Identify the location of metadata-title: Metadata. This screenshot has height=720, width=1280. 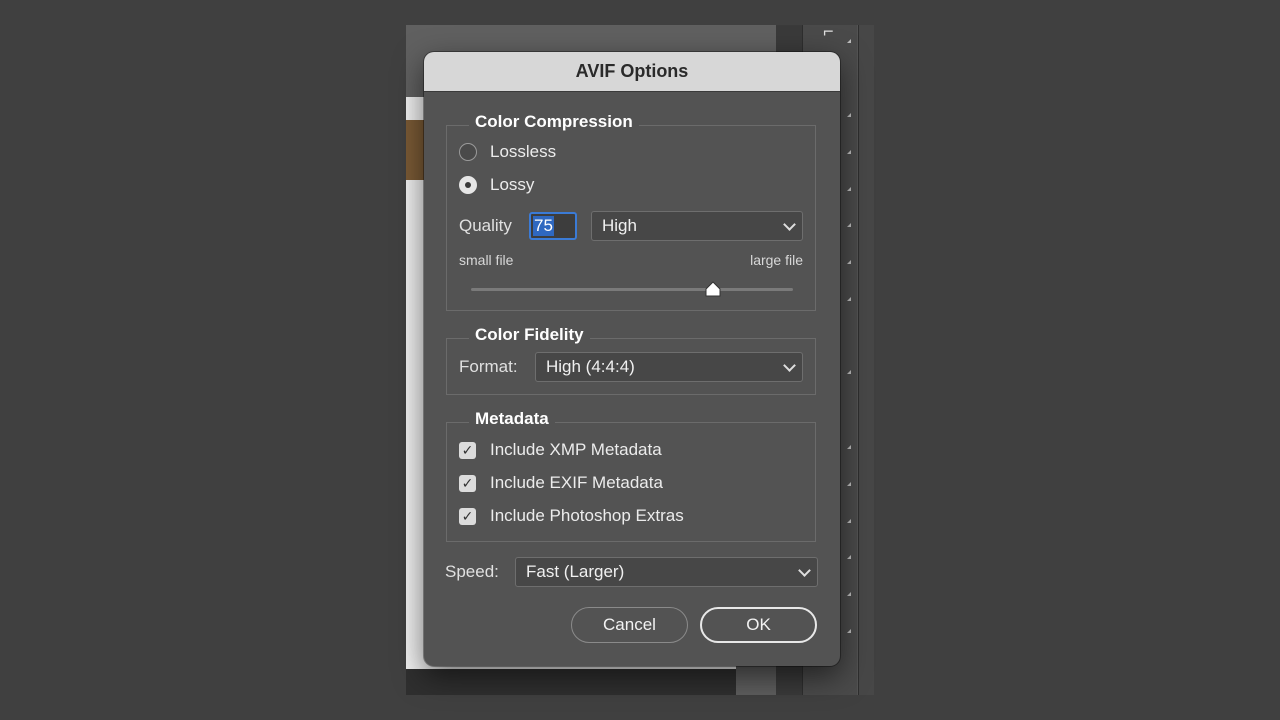
(512, 419).